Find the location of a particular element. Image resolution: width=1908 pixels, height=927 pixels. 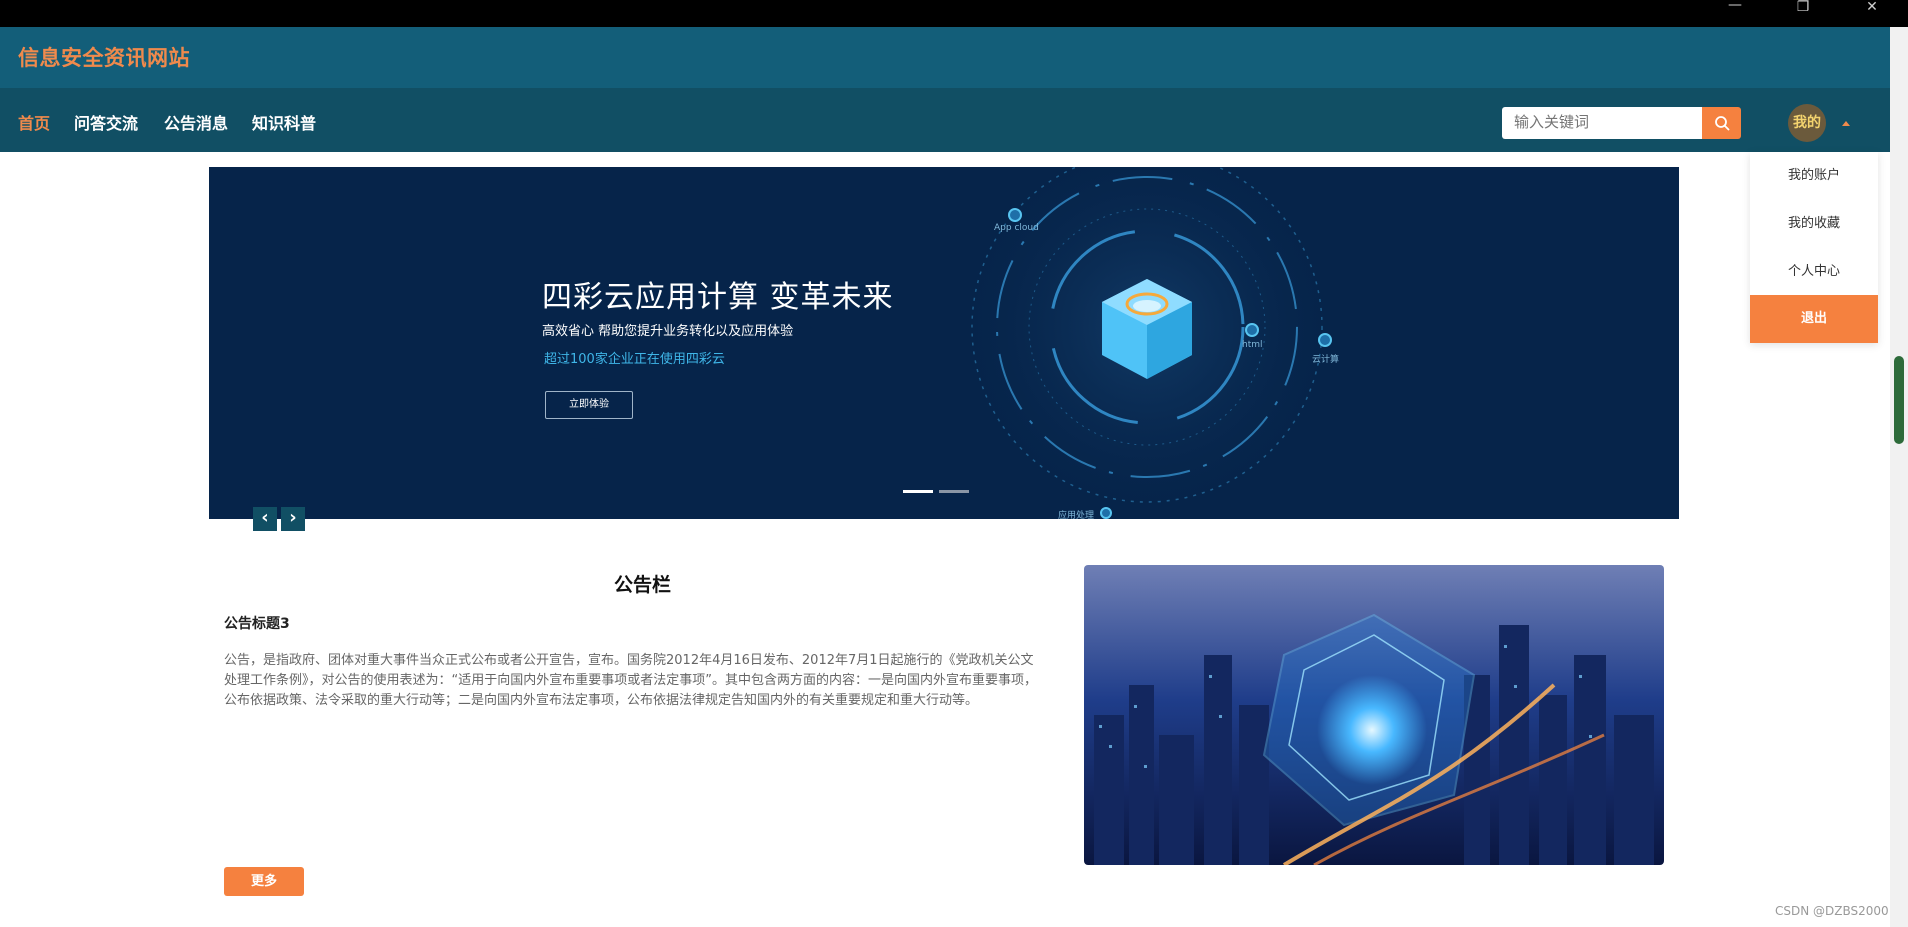

search-icon is located at coordinates (1721, 123).